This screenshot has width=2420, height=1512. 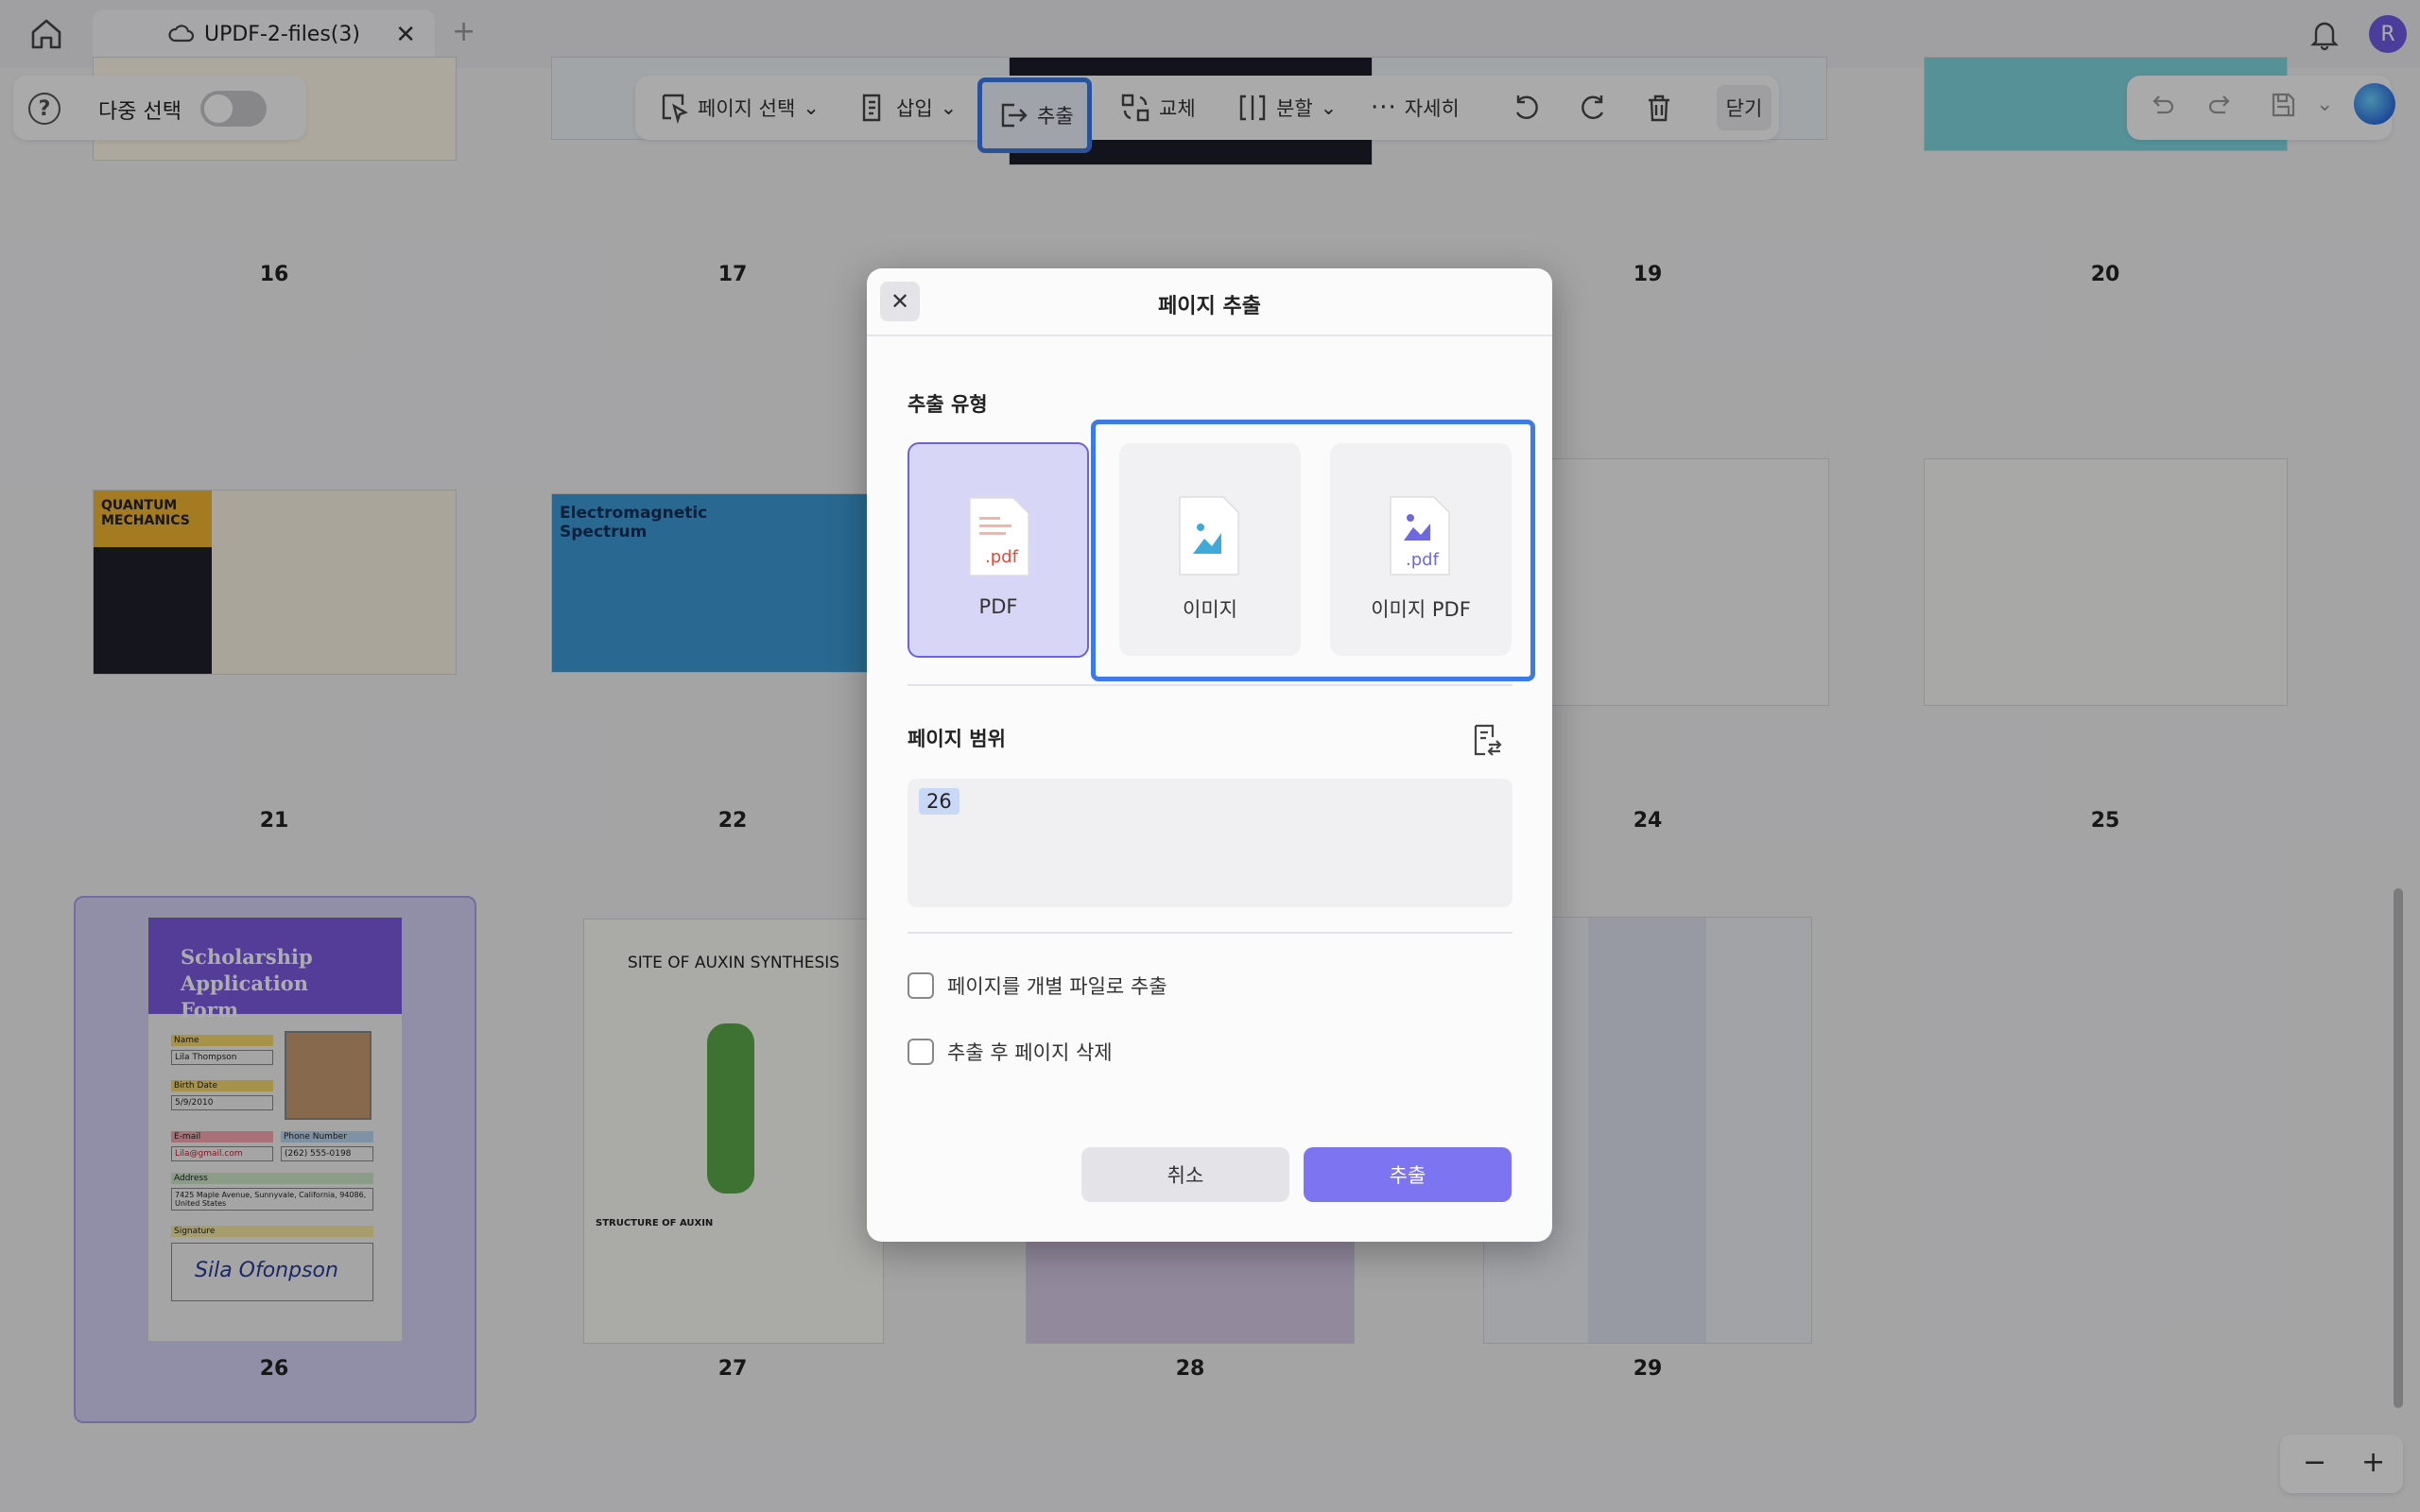 I want to click on option-delete-after: 추출 후 페이지 삭제, so click(x=1011, y=1052).